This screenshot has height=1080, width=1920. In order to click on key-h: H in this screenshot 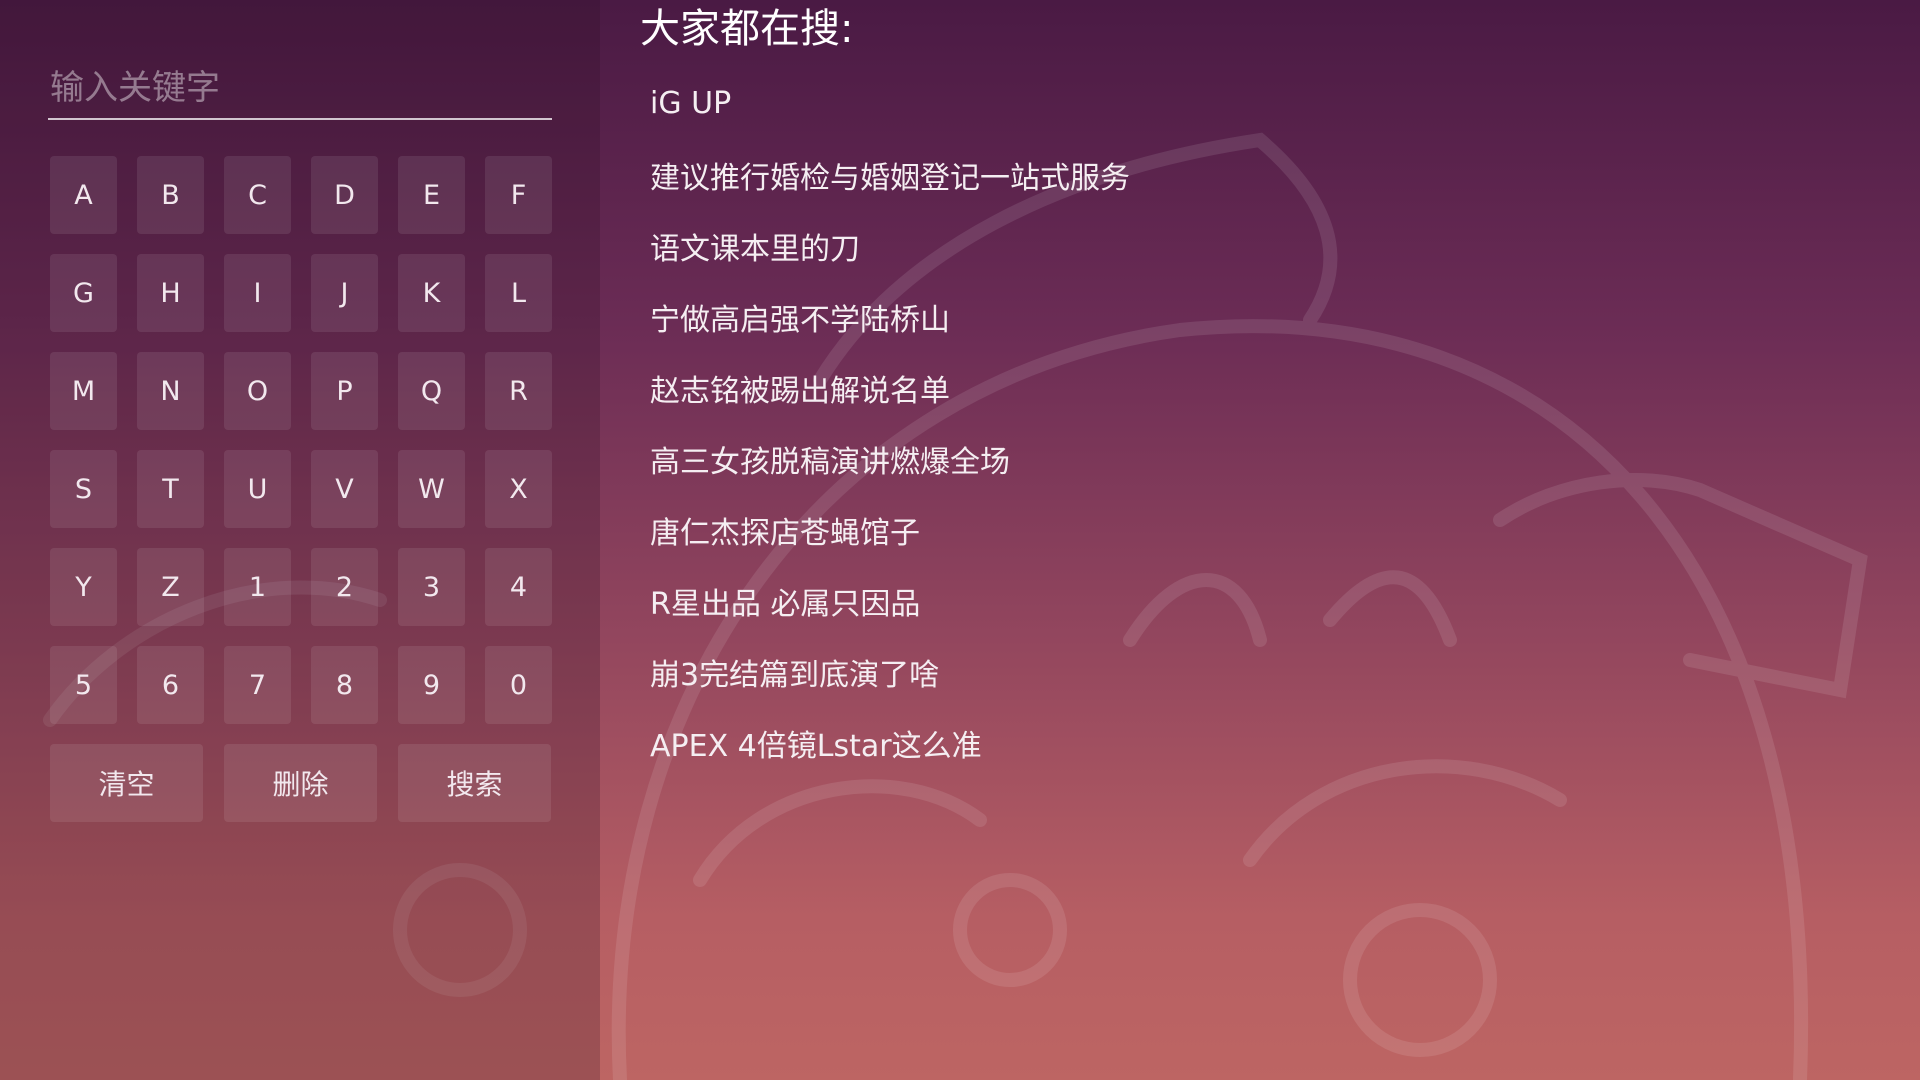, I will do `click(170, 293)`.